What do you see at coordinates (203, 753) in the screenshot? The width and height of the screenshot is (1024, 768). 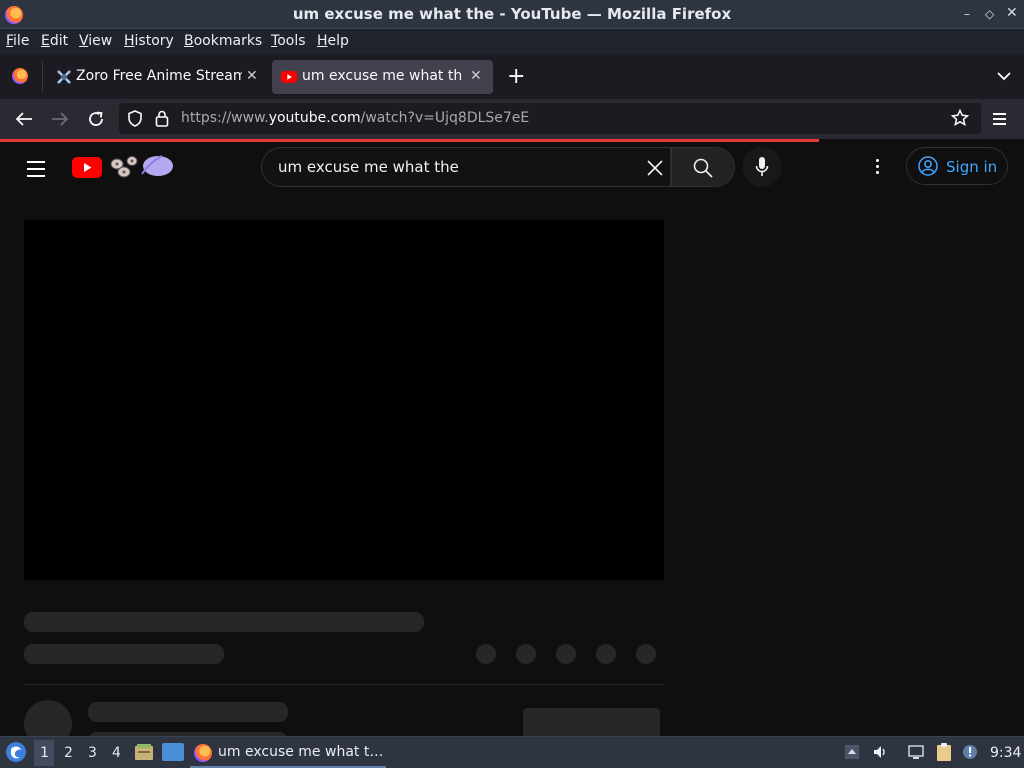 I see `firefox-icon` at bounding box center [203, 753].